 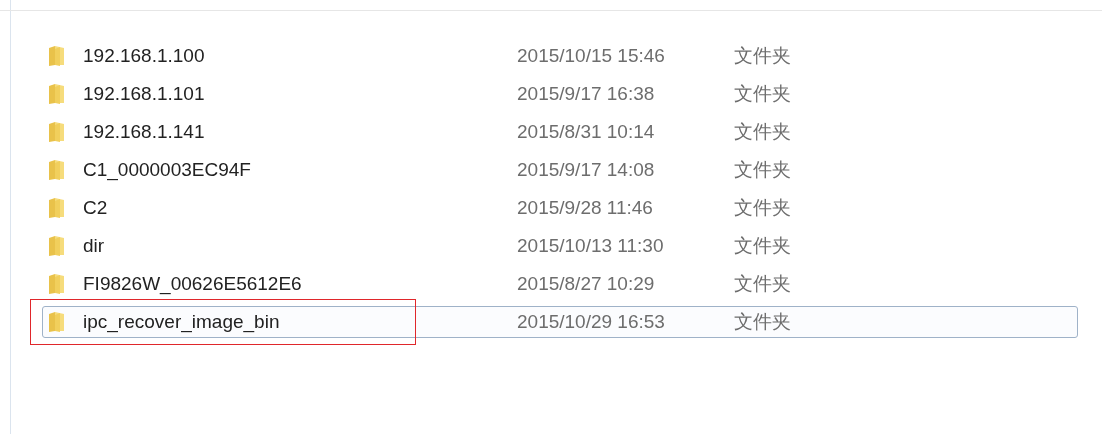 What do you see at coordinates (182, 322) in the screenshot?
I see `file-name: ipc_recover_image_bin` at bounding box center [182, 322].